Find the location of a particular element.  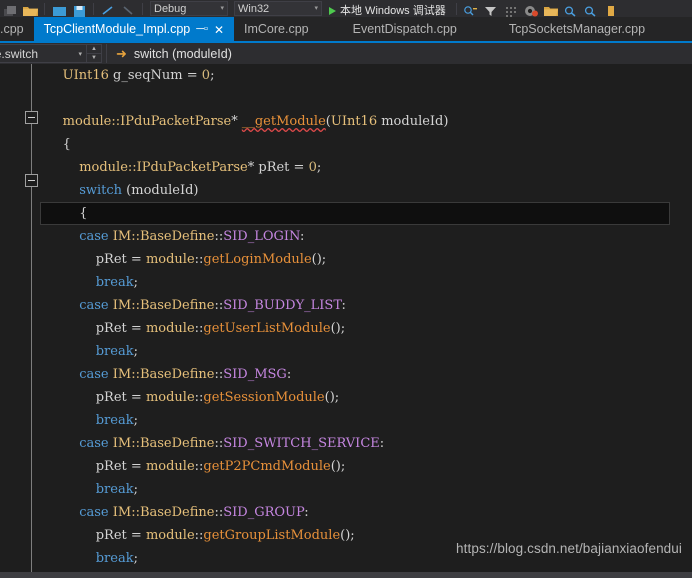

find-icon is located at coordinates (471, 8).